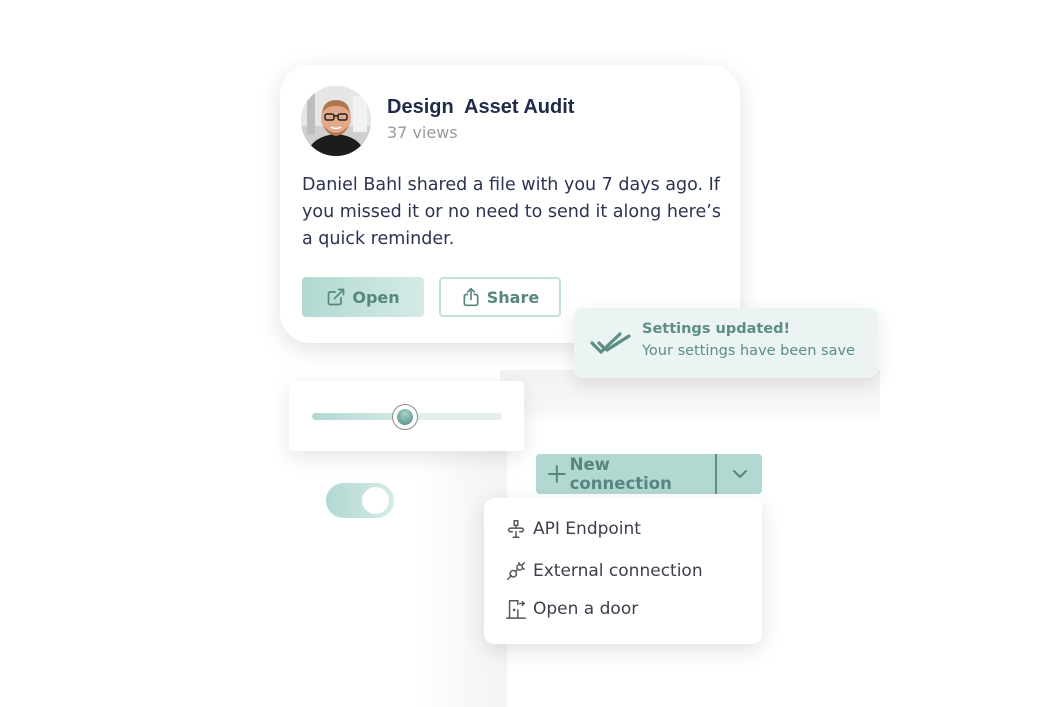 The height and width of the screenshot is (707, 1051). Describe the element at coordinates (516, 571) in the screenshot. I see `plug-connection-icon` at that location.